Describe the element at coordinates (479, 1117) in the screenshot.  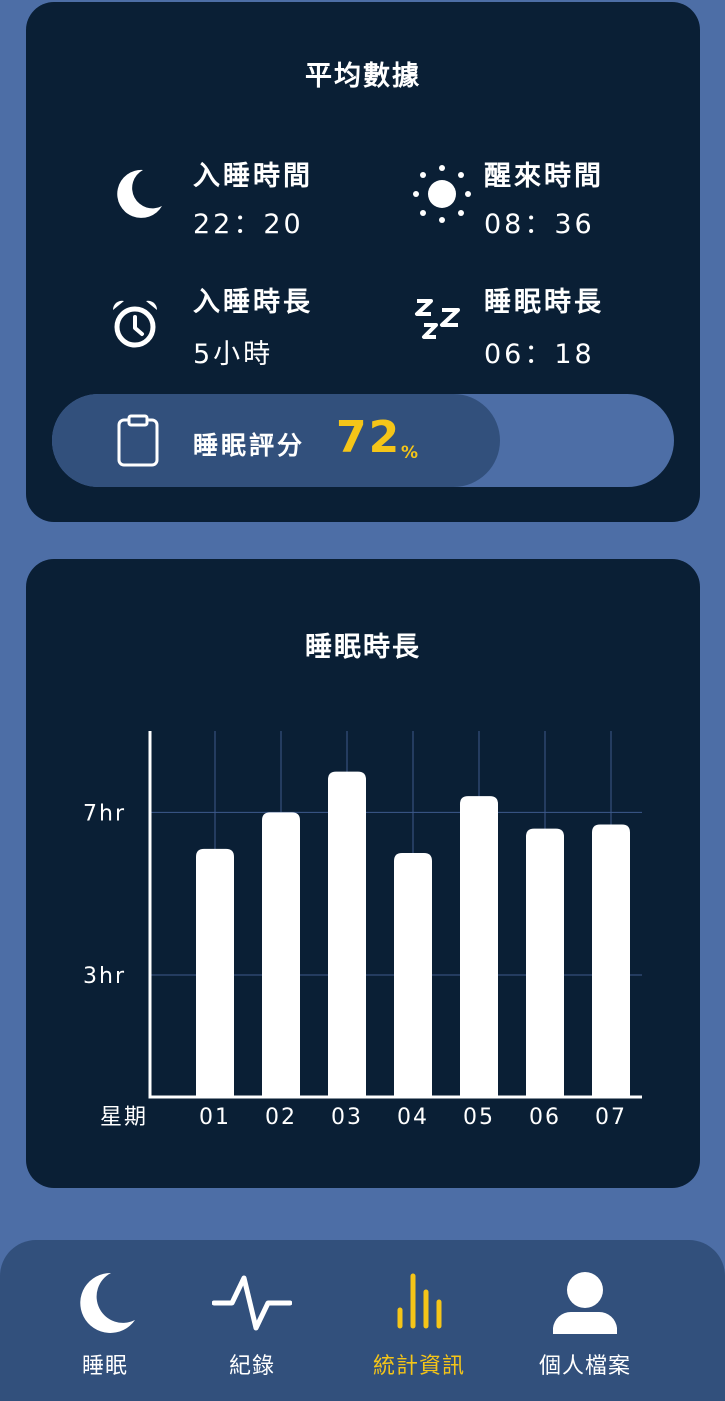
I see `chart-x-tick-label: 05` at that location.